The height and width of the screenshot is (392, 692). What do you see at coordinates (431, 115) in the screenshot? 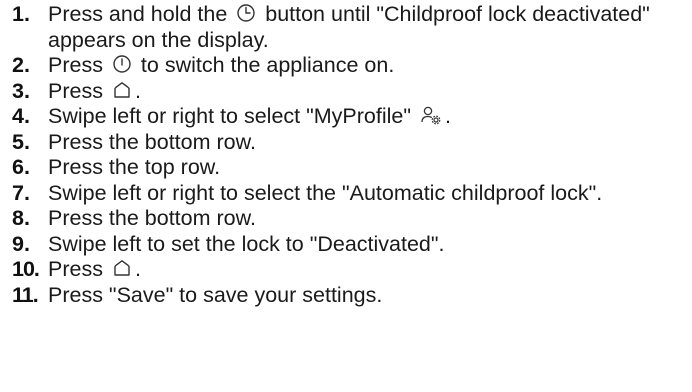
I see `user-settings-icon` at bounding box center [431, 115].